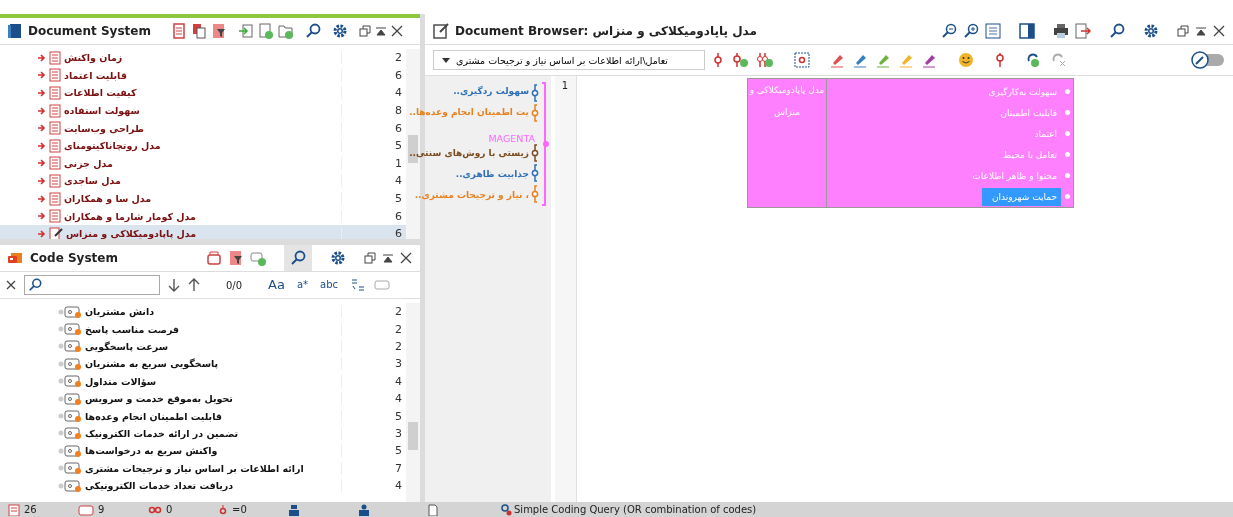 This screenshot has height=517, width=1233. Describe the element at coordinates (119, 312) in the screenshot. I see `code-name: دانش مشتریان` at that location.